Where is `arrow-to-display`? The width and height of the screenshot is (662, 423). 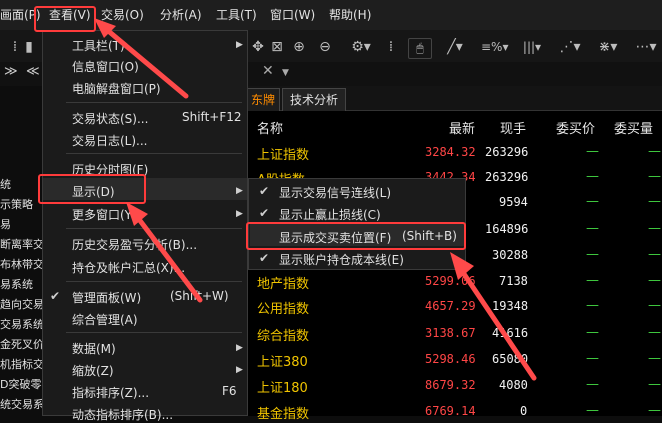
arrow-to-display is located at coordinates (164, 252).